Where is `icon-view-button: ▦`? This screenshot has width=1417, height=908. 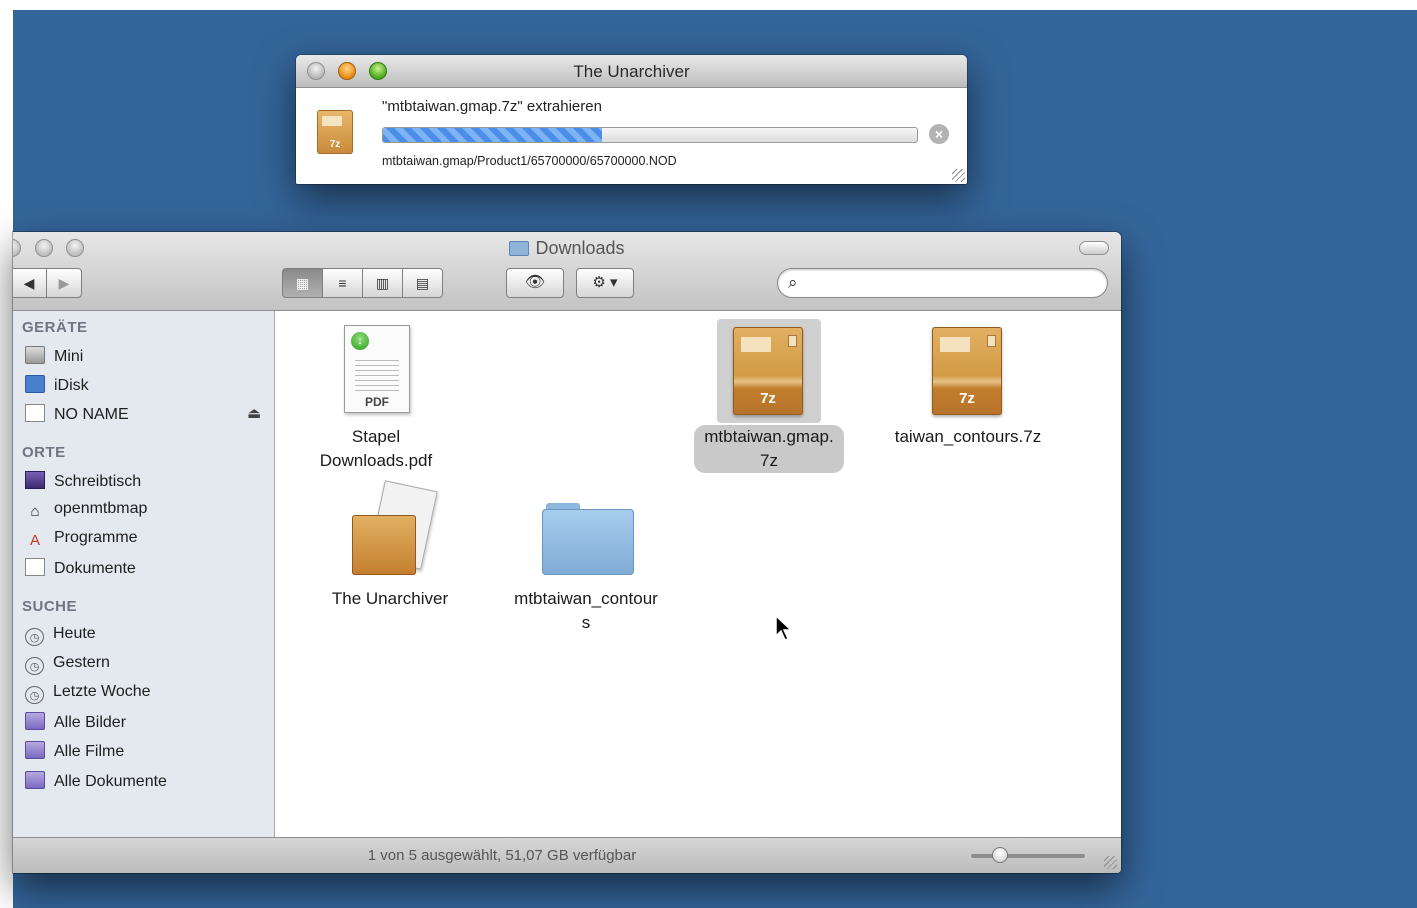 icon-view-button: ▦ is located at coordinates (302, 283).